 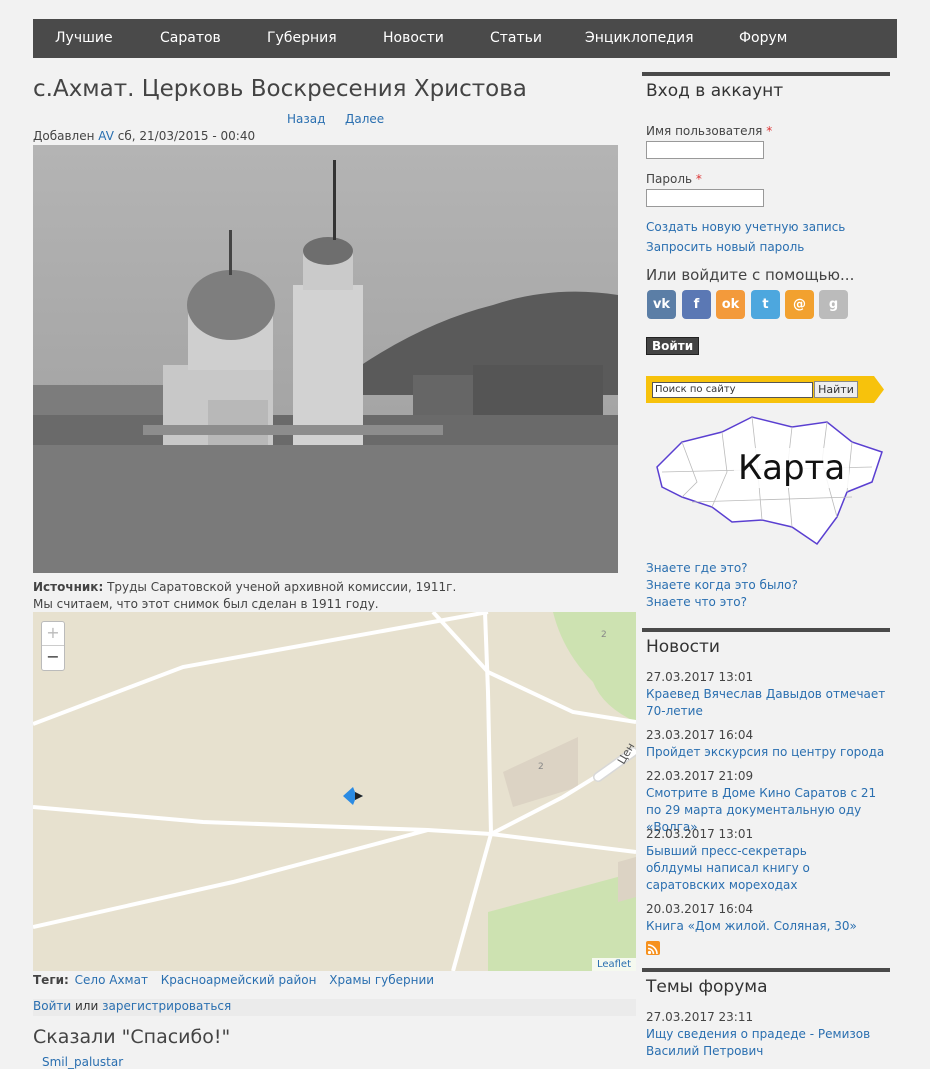 What do you see at coordinates (82, 1062) in the screenshot?
I see `thanks-user-link: Smil_palustar` at bounding box center [82, 1062].